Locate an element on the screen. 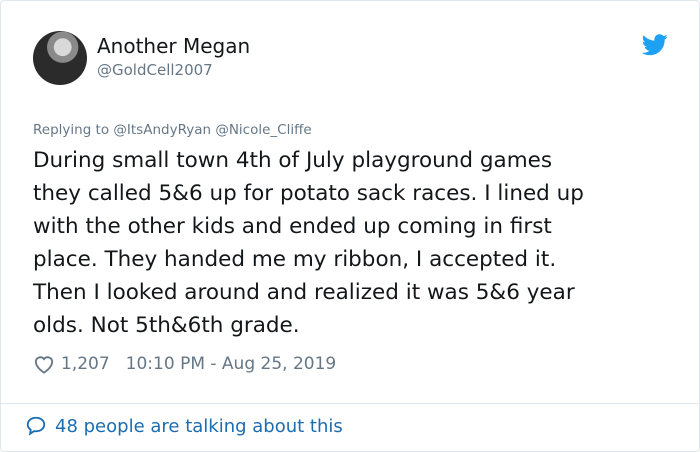 This screenshot has height=452, width=700. tweet-meta: 1,207 10:10 PM - Aug 25, 2019 is located at coordinates (184, 364).